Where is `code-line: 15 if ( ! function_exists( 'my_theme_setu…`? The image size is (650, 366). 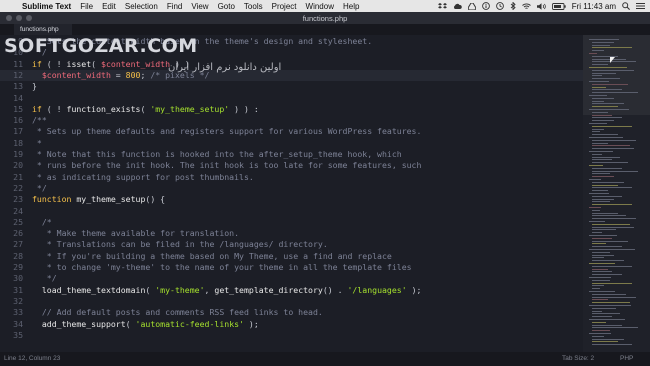 code-line: 15 if ( ! function_exists( 'my_theme_setu… is located at coordinates (291, 109).